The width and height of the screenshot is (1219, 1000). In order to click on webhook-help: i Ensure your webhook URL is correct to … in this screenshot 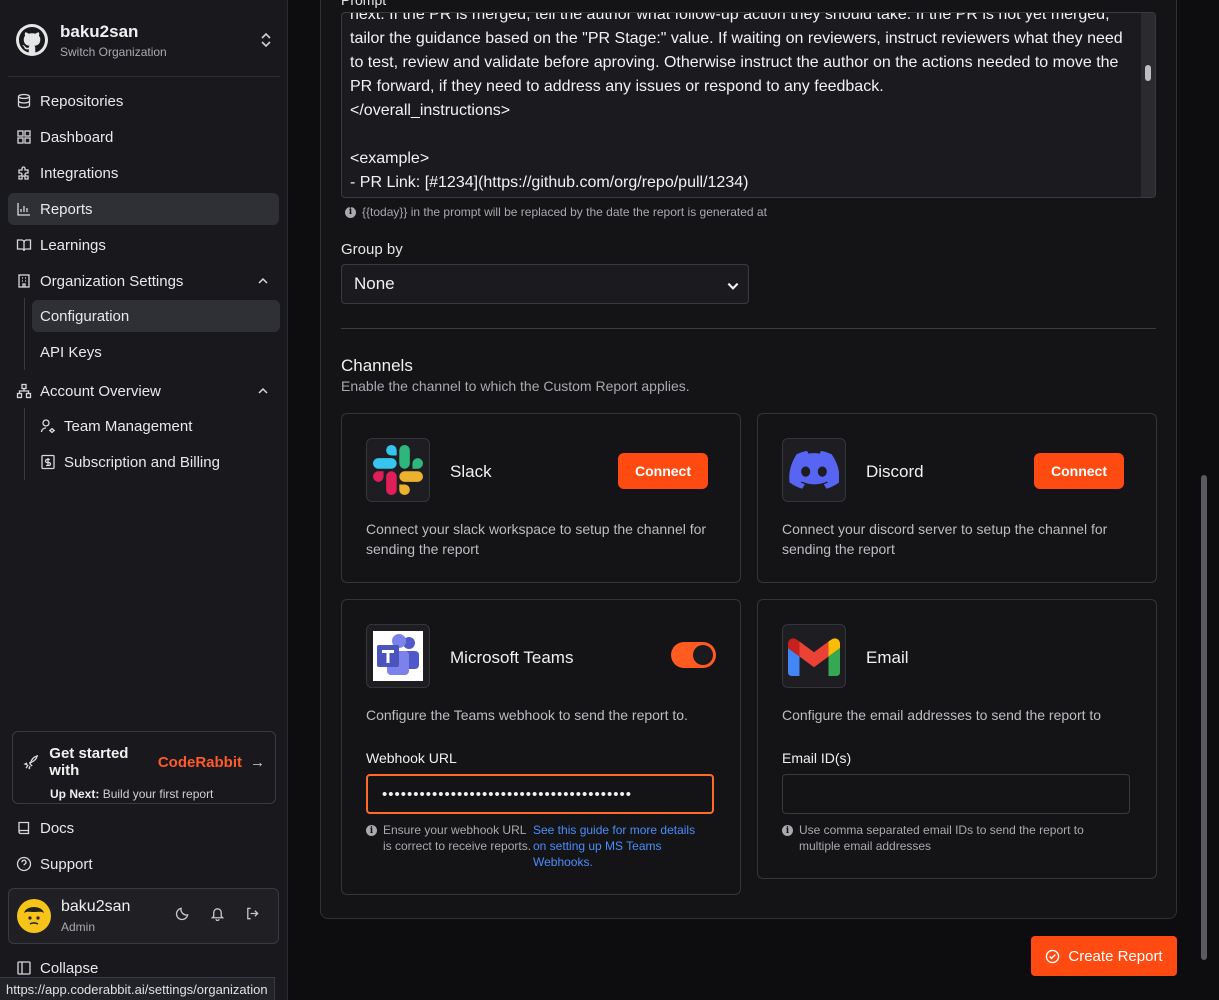, I will do `click(538, 846)`.